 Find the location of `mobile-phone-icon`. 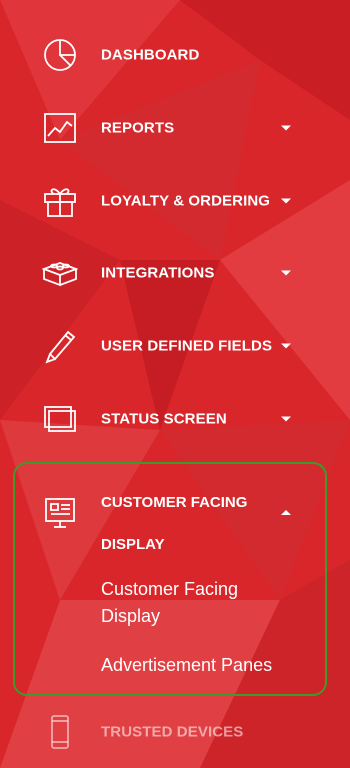

mobile-phone-icon is located at coordinates (60, 732).